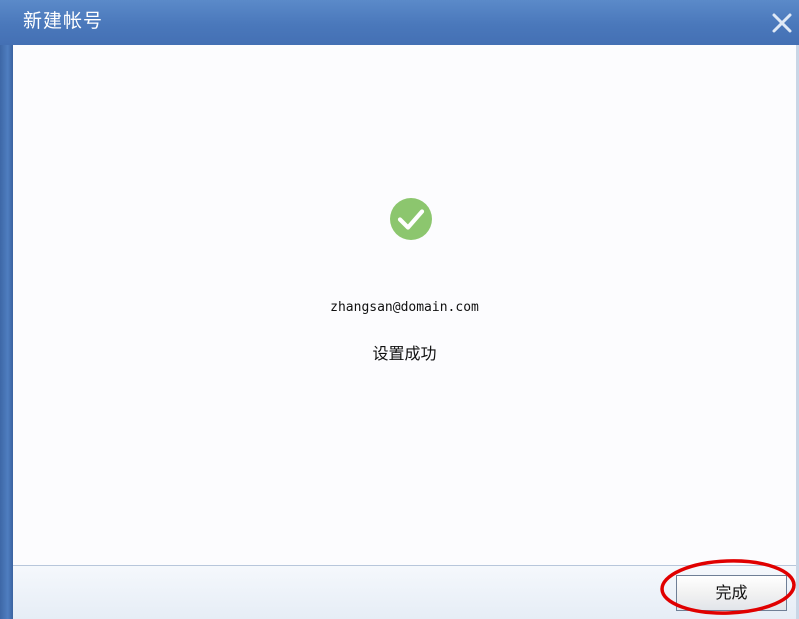 The width and height of the screenshot is (799, 619). What do you see at coordinates (404, 307) in the screenshot?
I see `account-email: zhangsan@domain.com` at bounding box center [404, 307].